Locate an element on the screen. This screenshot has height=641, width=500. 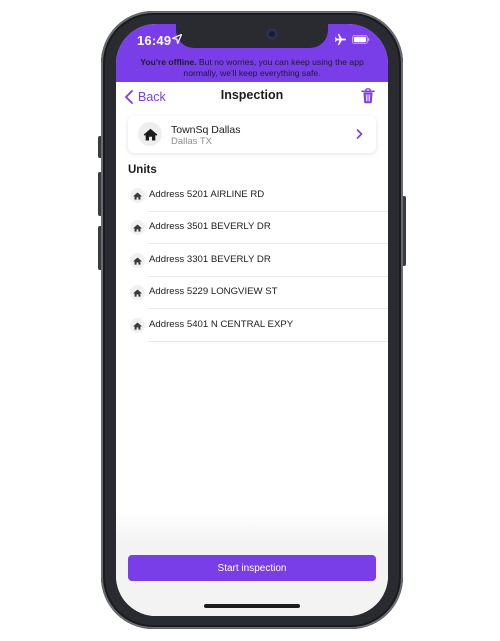
unit-row: Address 5201 AIRLINE RD is located at coordinates (258, 196).